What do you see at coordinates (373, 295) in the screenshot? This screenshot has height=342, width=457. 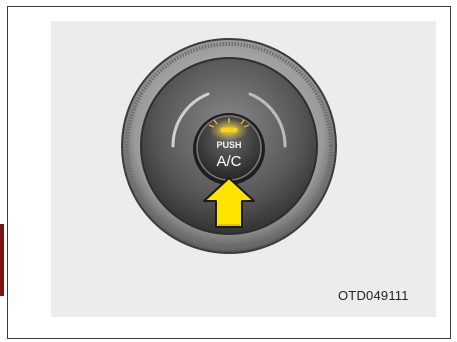 I see `figure-code: OTD049111` at bounding box center [373, 295].